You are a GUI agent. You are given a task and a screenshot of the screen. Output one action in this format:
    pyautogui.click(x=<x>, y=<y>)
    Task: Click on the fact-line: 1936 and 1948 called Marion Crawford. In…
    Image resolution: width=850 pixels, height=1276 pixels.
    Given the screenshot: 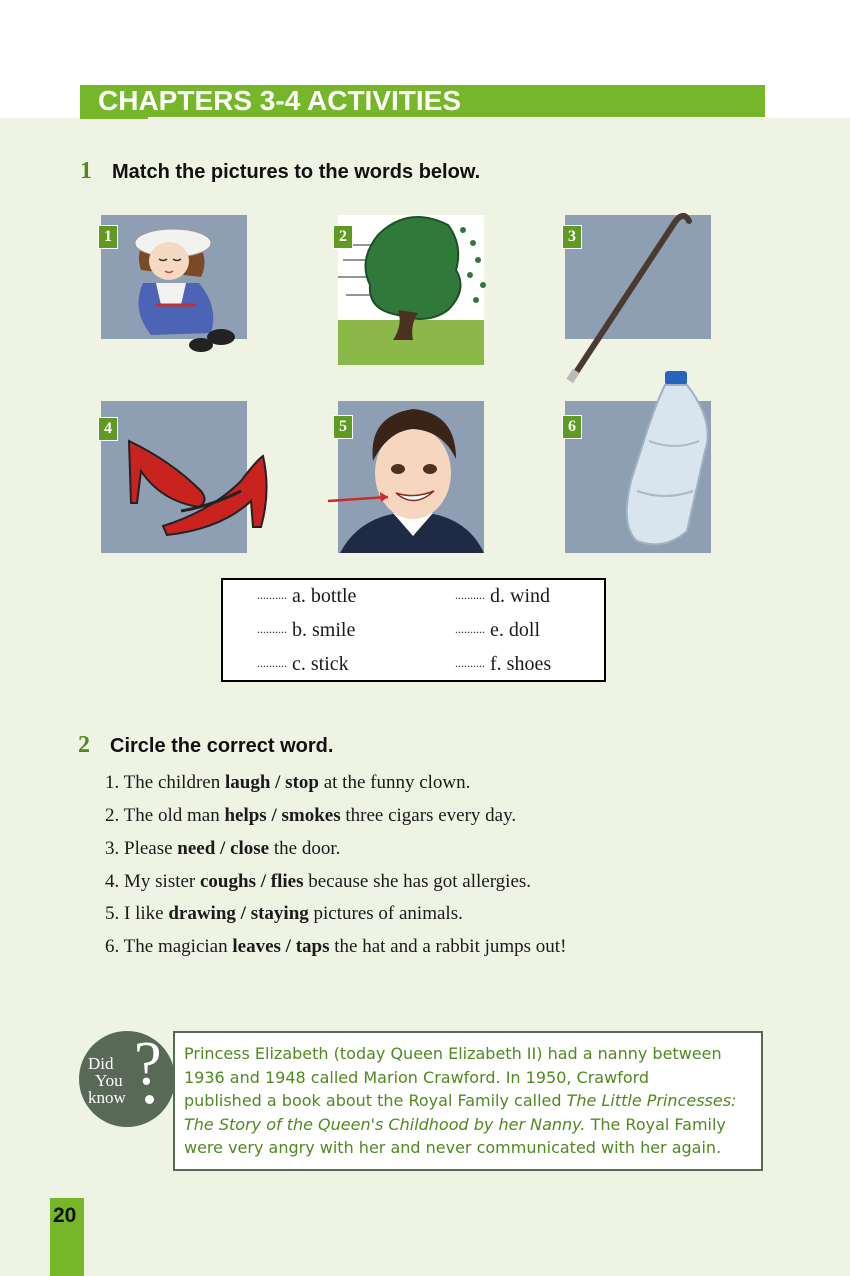 What is the action you would take?
    pyautogui.click(x=417, y=1077)
    